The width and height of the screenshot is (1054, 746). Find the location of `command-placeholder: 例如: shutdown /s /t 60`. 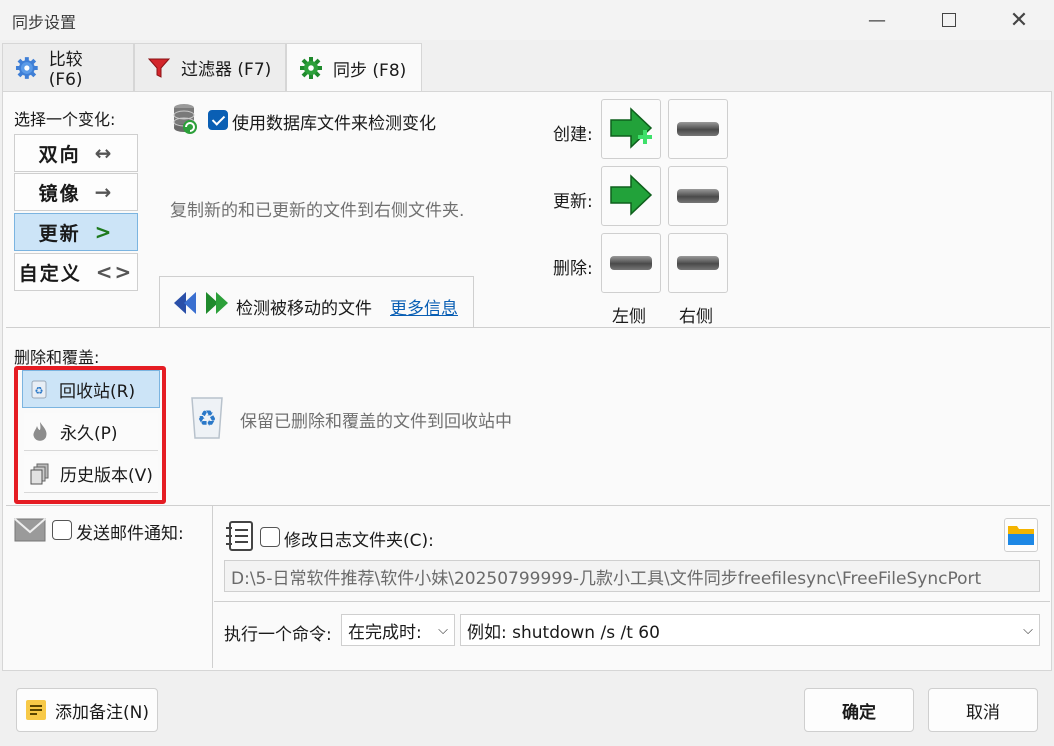

command-placeholder: 例如: shutdown /s /t 60 is located at coordinates (563, 630).